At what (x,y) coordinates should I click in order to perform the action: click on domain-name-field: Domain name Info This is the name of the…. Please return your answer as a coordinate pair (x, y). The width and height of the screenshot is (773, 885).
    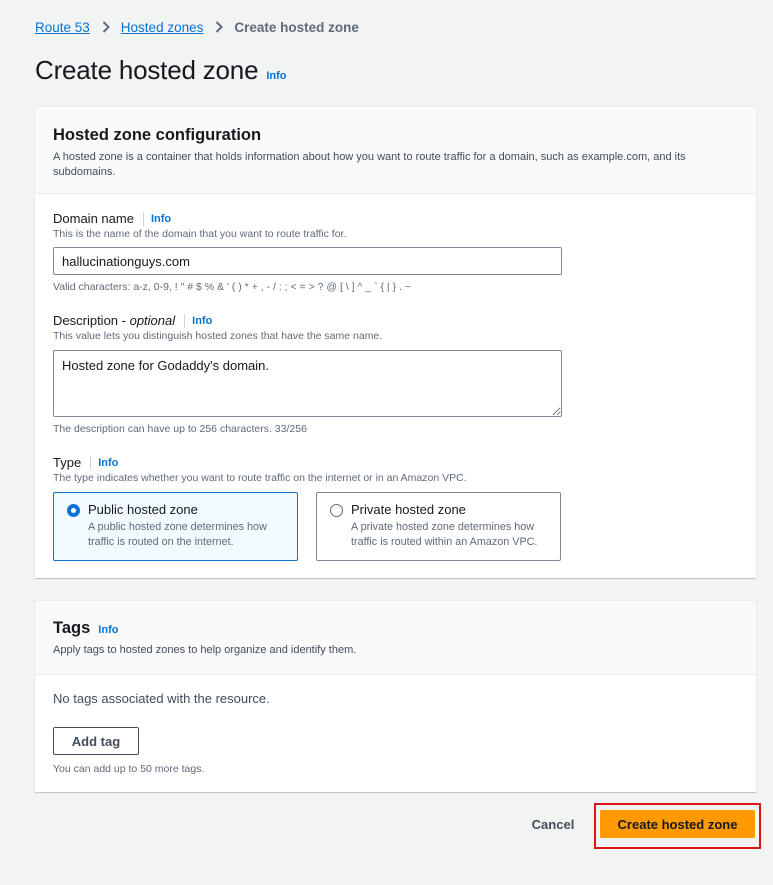
    Looking at the image, I should click on (199, 225).